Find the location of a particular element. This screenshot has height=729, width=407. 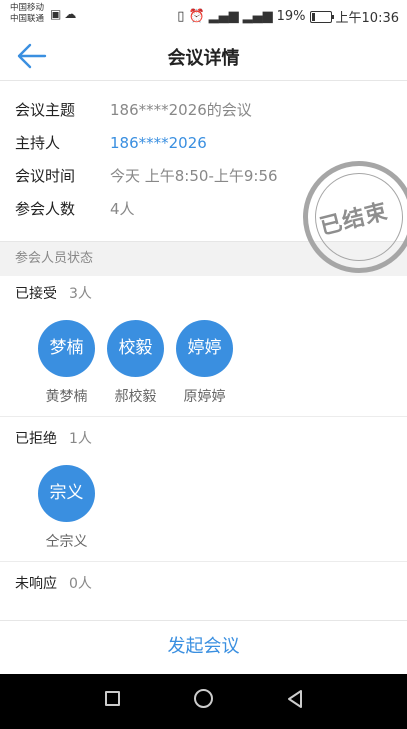

participant-name: 黄梦楠 is located at coordinates (66, 397).